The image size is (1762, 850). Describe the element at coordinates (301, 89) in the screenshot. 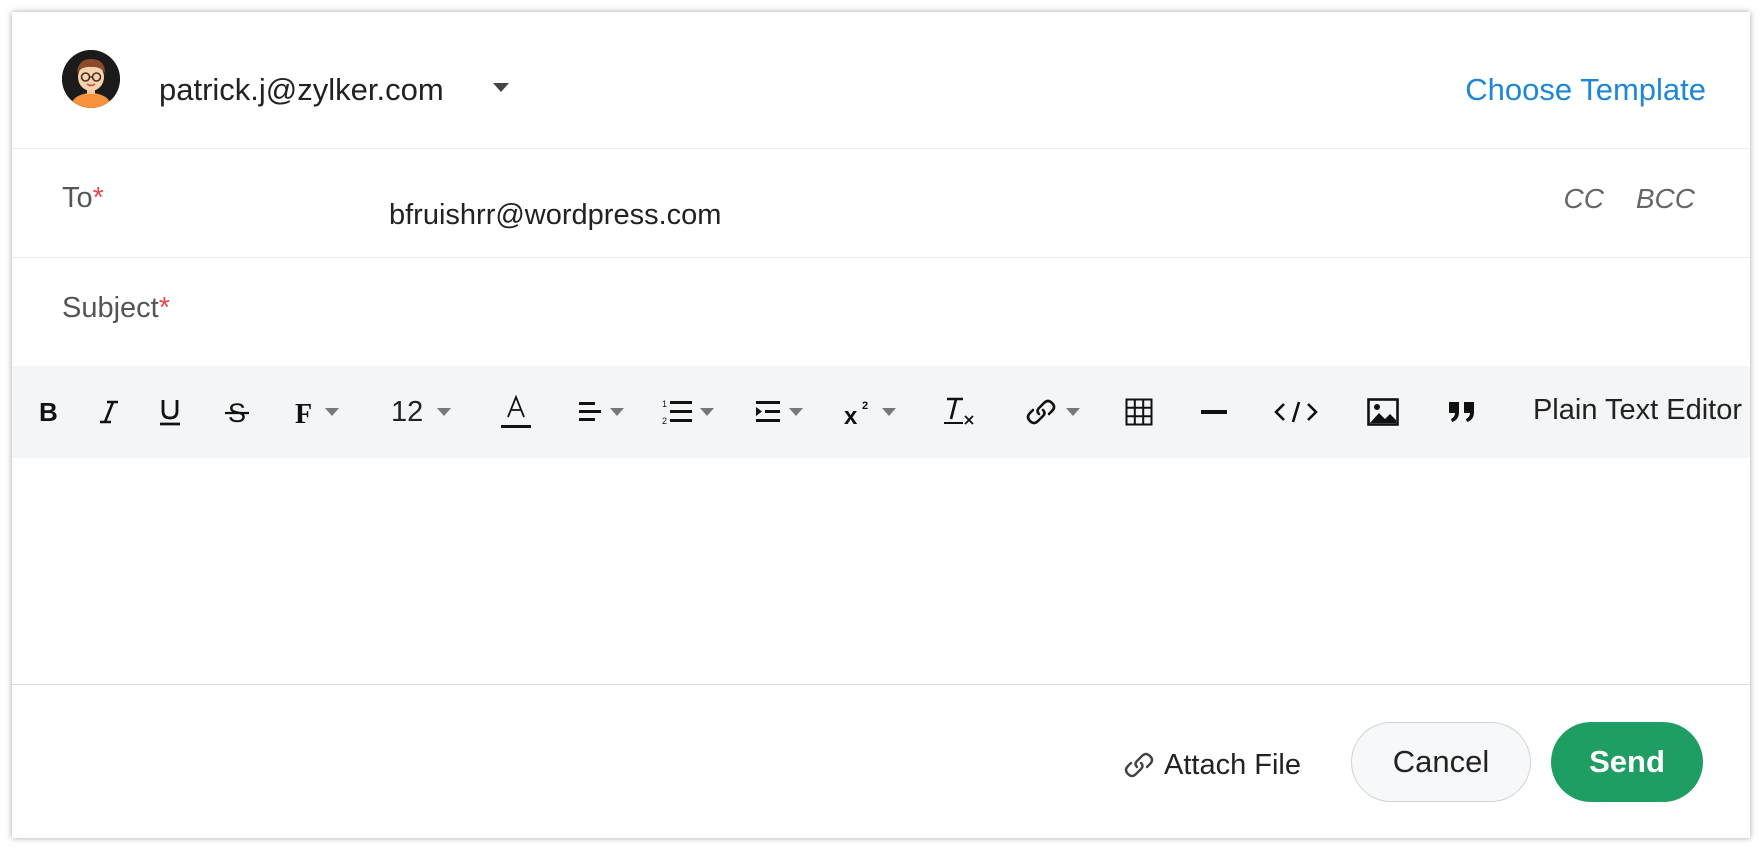

I see `from-email: patrick.j@zylker.com` at that location.